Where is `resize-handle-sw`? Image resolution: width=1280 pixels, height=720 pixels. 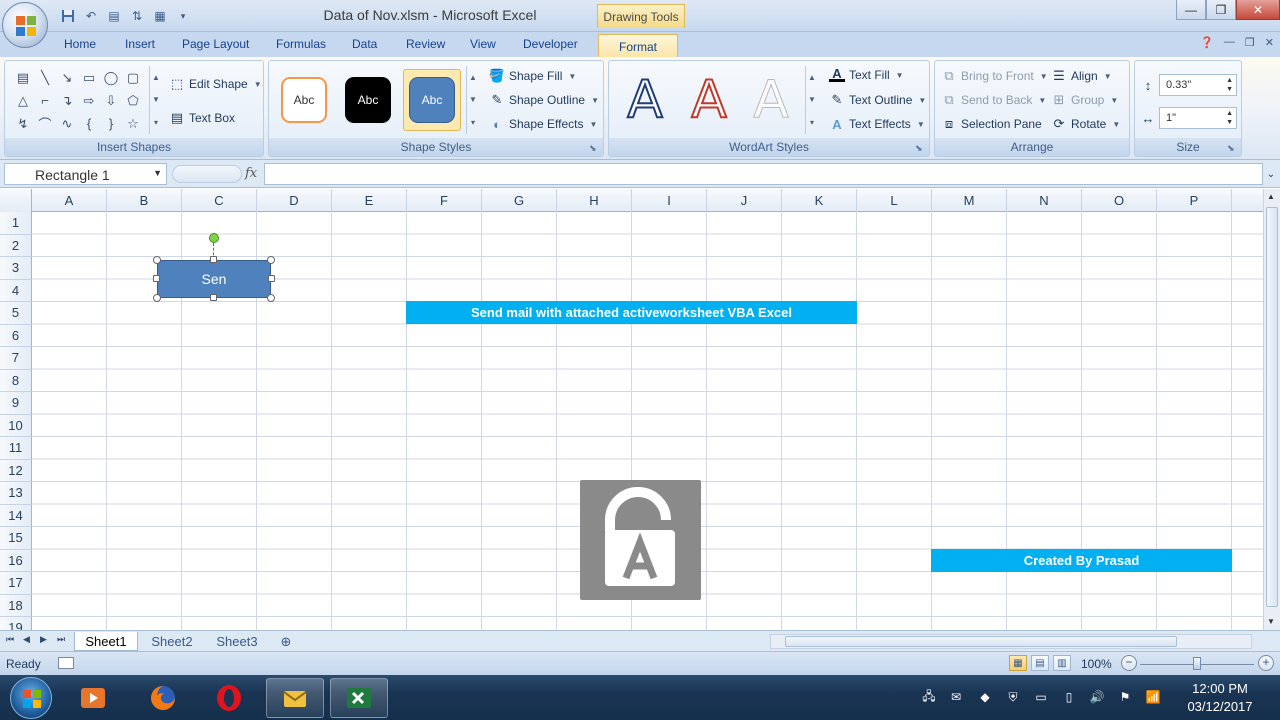
resize-handle-sw is located at coordinates (157, 298).